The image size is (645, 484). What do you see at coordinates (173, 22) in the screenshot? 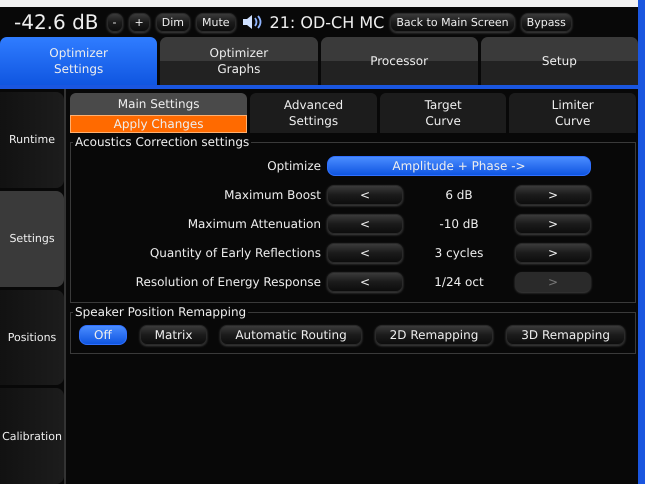
I see `header-button: Dim` at bounding box center [173, 22].